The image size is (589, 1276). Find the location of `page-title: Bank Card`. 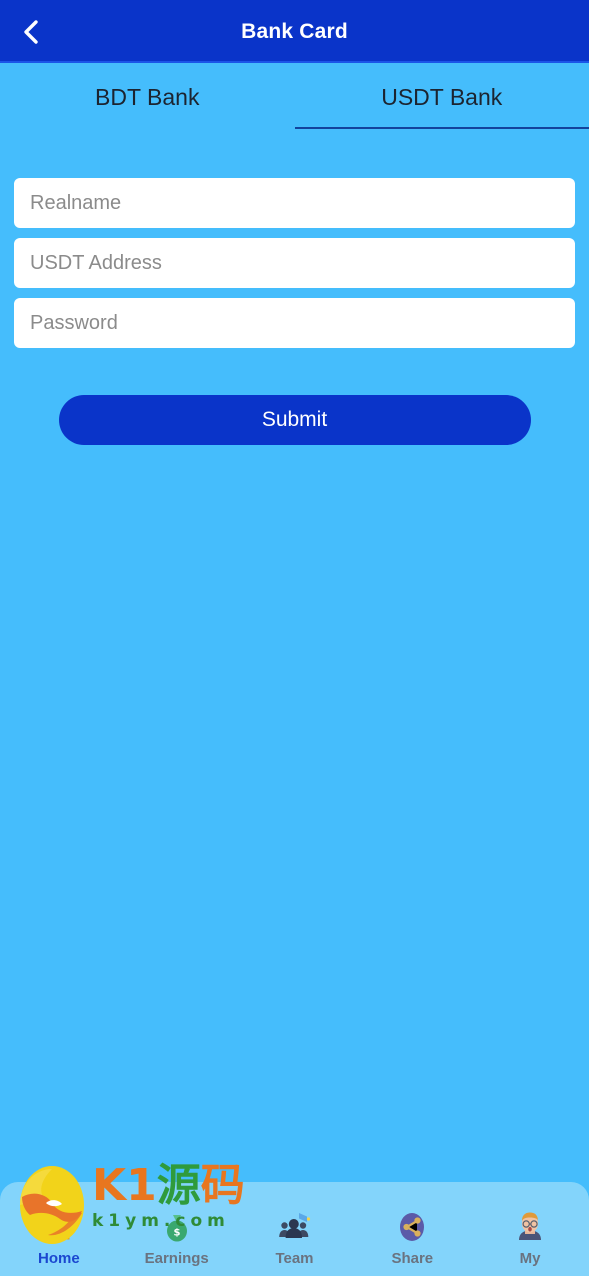

page-title: Bank Card is located at coordinates (294, 31).